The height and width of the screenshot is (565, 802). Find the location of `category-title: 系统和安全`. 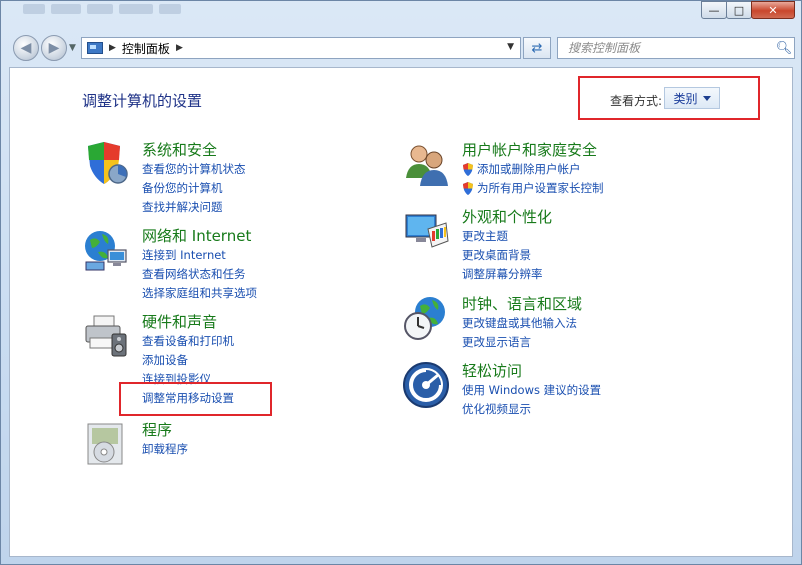

category-title: 系统和安全 is located at coordinates (194, 150).